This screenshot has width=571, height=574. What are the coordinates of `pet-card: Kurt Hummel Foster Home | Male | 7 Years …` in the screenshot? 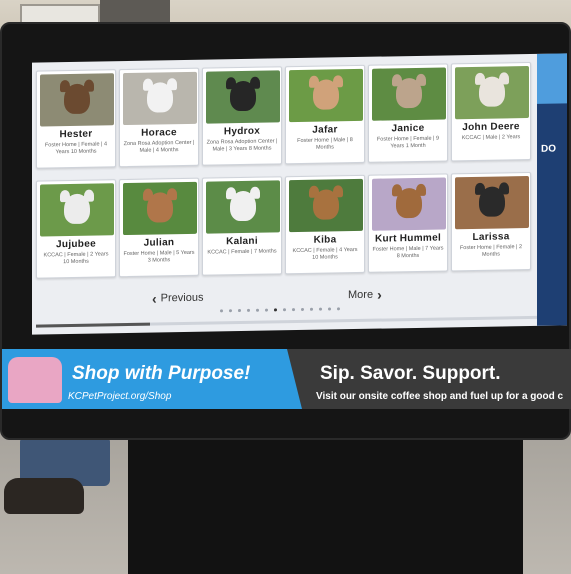 It's located at (408, 223).